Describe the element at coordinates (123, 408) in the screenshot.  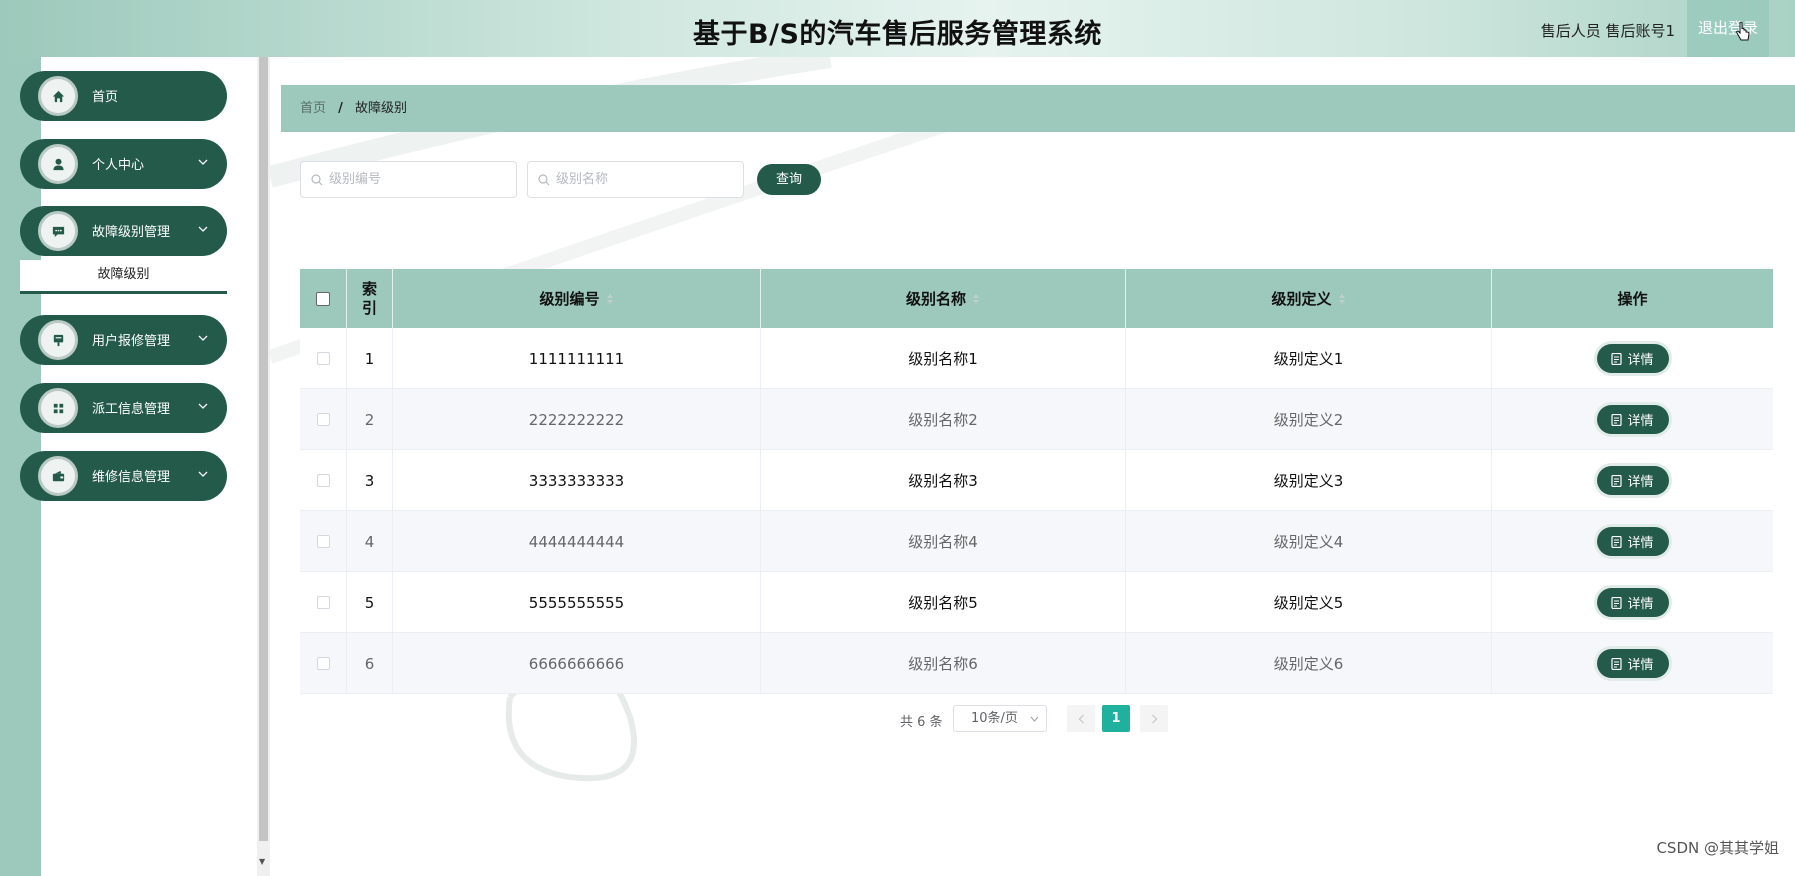
I see `sidebar-item-dispatch-management: 派工信息管理` at that location.